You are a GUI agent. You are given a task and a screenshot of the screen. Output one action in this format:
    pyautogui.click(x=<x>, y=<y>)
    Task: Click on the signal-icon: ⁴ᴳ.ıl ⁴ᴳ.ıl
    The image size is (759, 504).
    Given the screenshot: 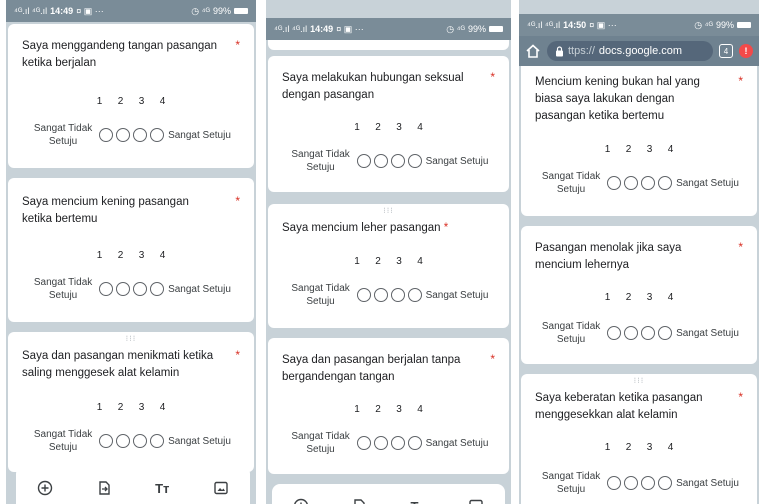 What is the action you would take?
    pyautogui.click(x=291, y=29)
    